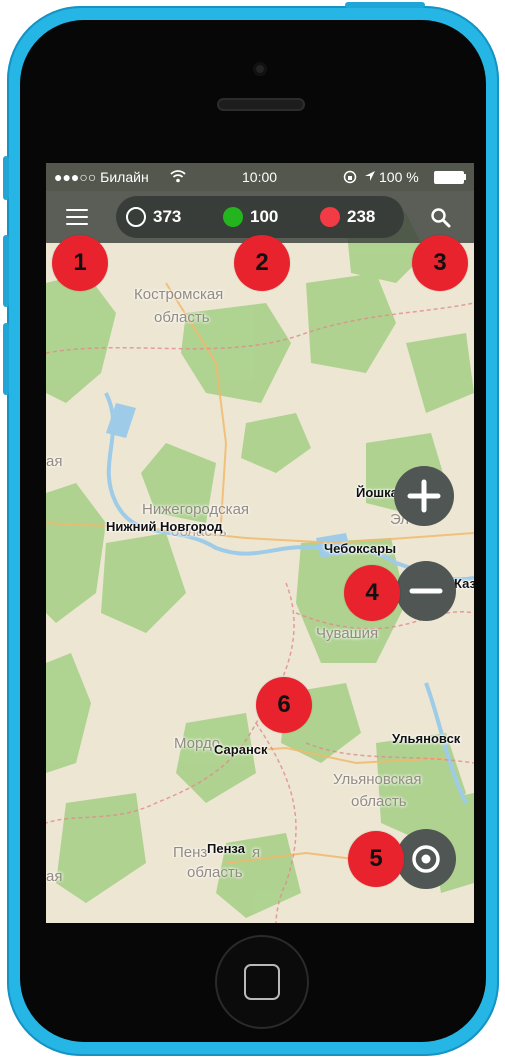 Image resolution: width=505 pixels, height=1063 pixels. I want to click on menu-button, so click(77, 217).